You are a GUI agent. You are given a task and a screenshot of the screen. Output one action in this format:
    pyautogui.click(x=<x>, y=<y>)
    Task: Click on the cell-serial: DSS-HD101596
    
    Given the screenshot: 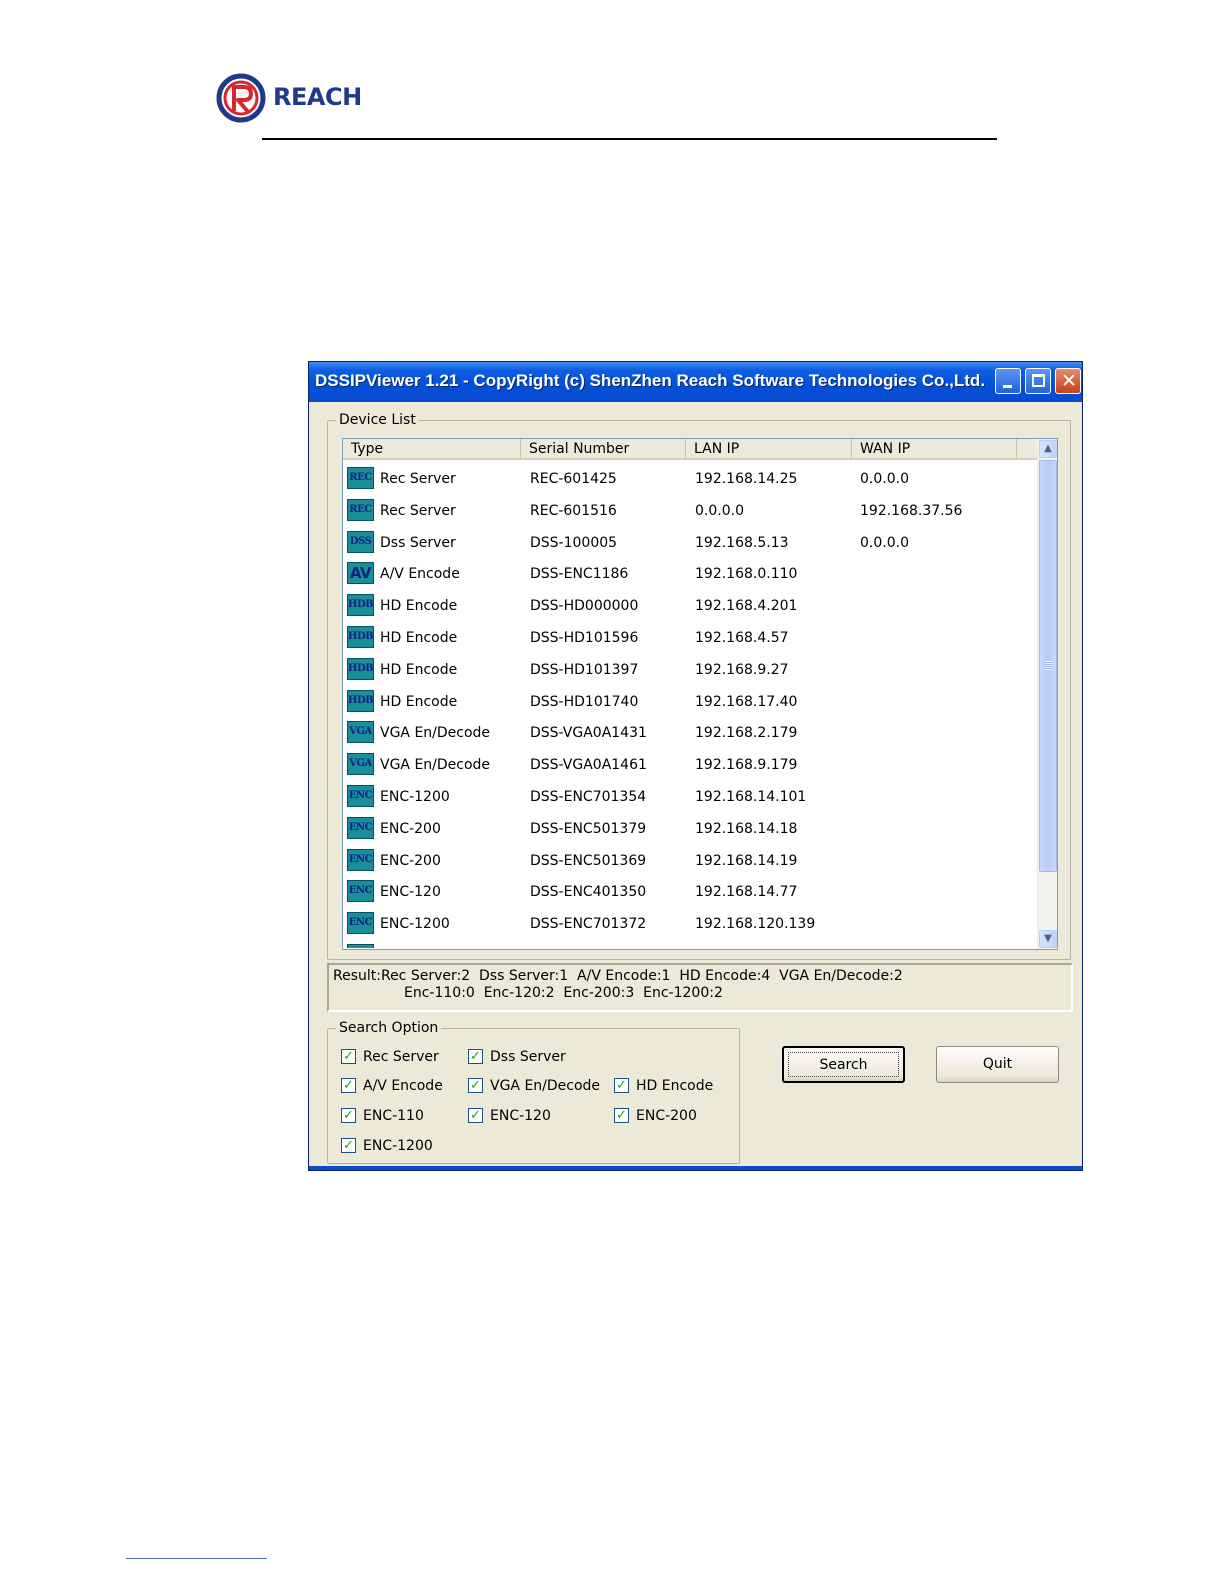 What is the action you would take?
    pyautogui.click(x=584, y=637)
    